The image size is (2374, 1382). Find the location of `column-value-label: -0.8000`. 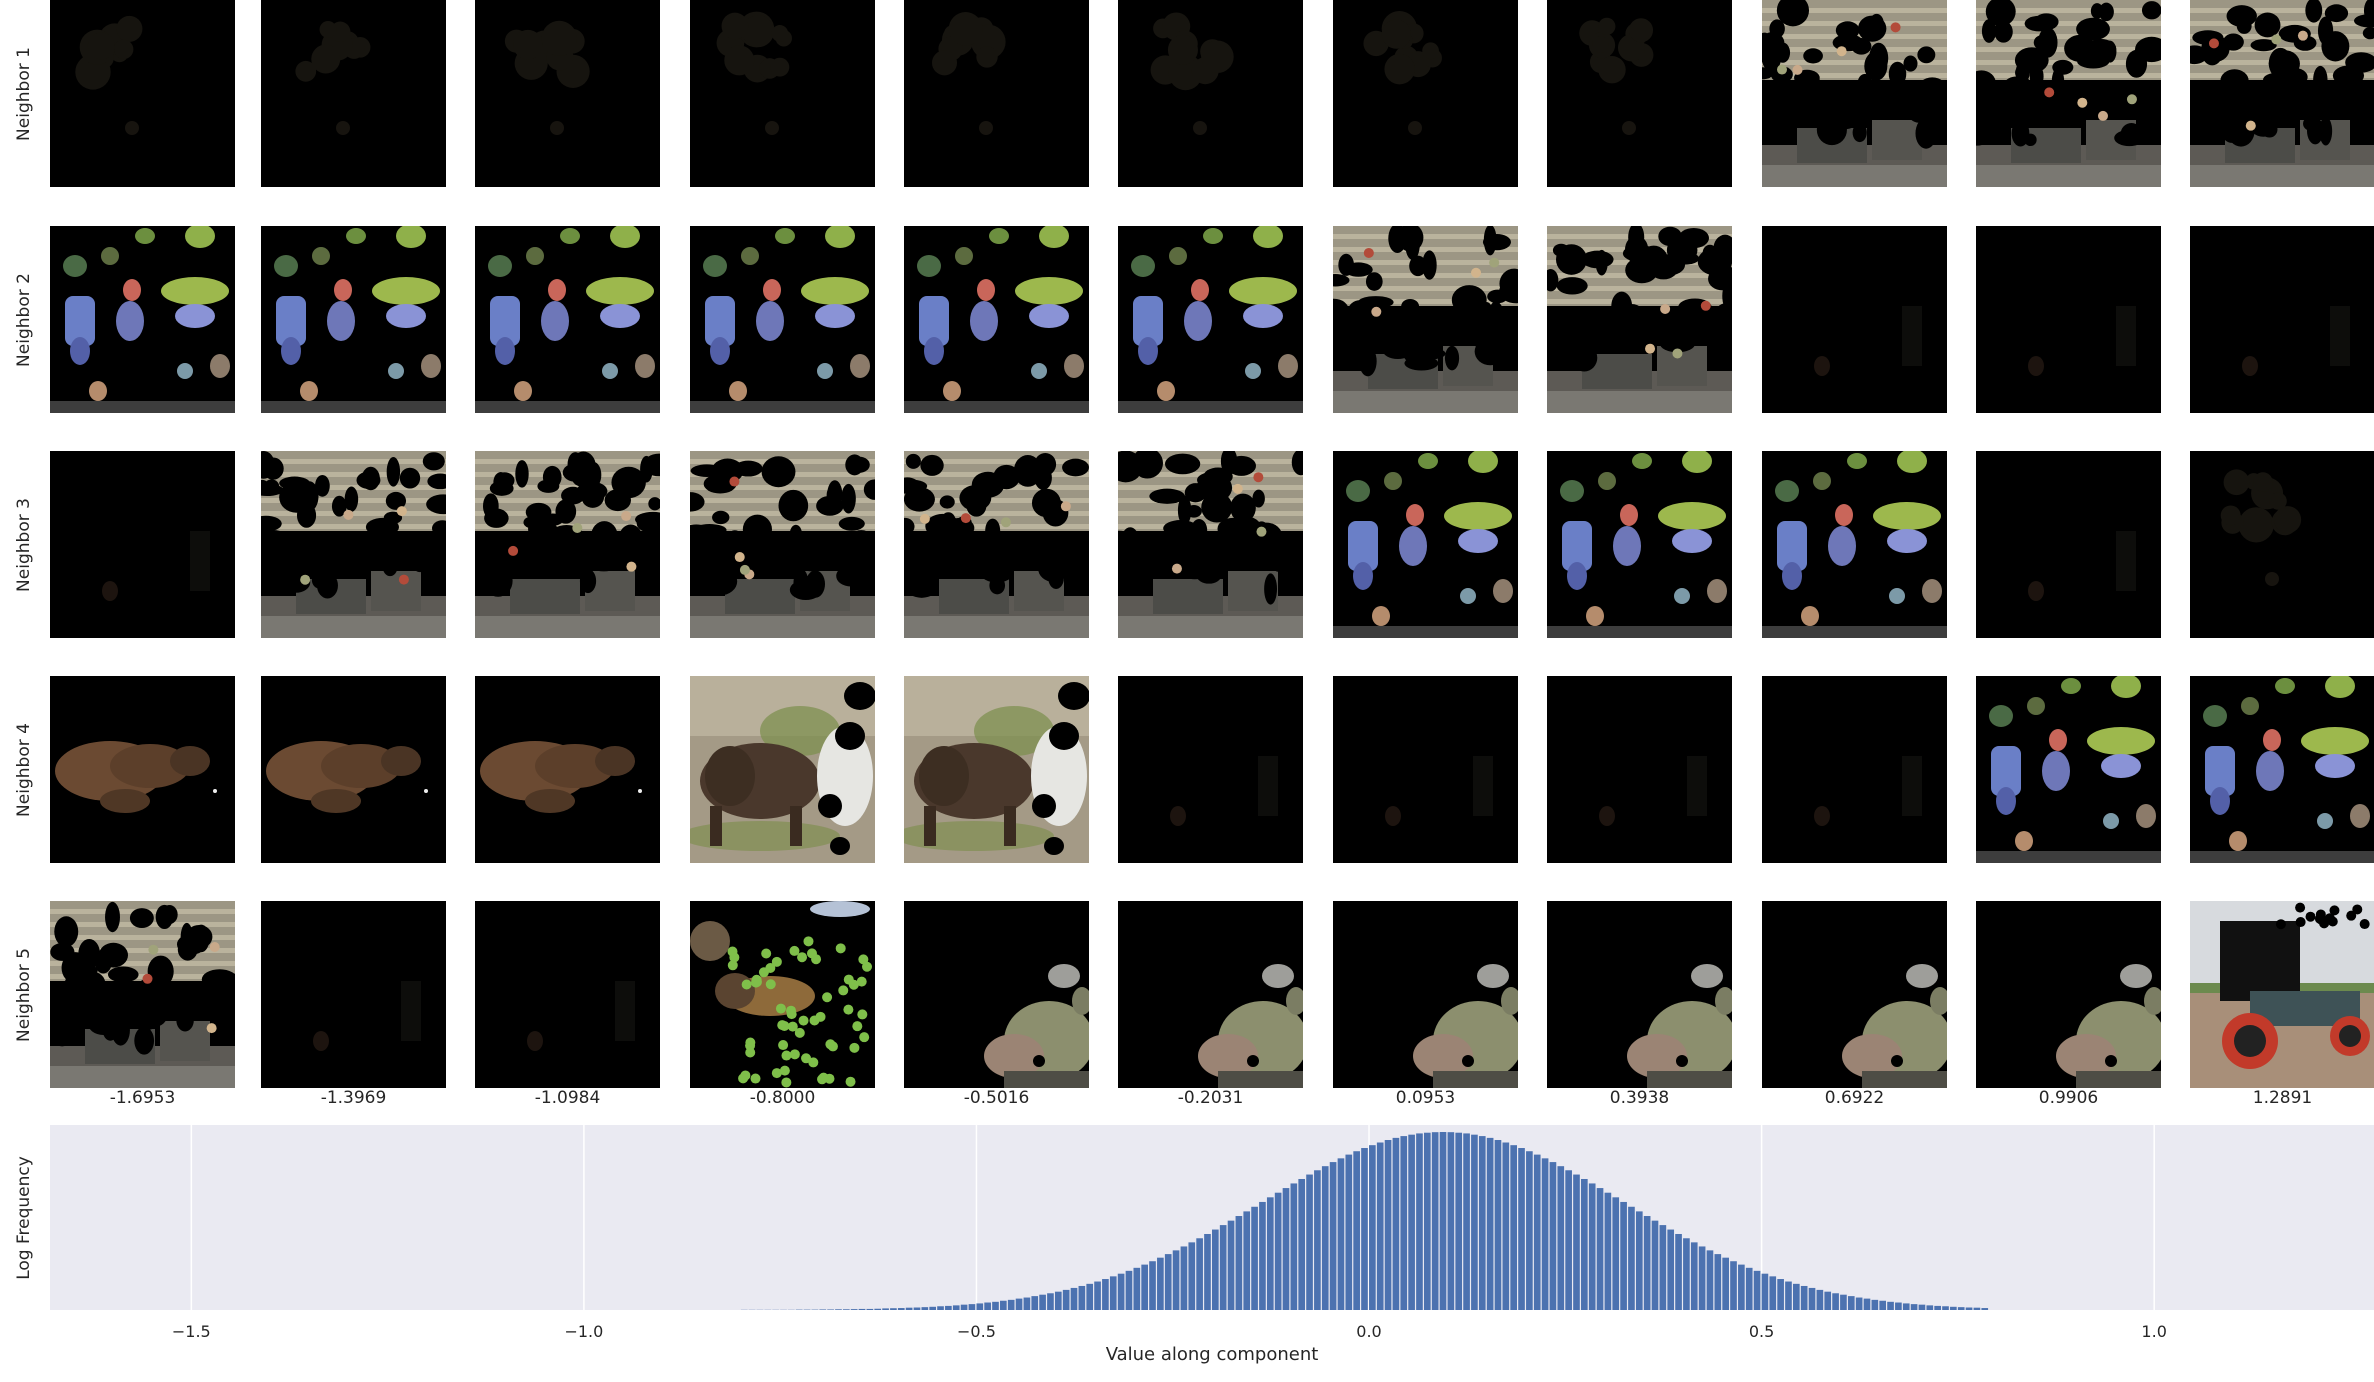

column-value-label: -0.8000 is located at coordinates (782, 1098).